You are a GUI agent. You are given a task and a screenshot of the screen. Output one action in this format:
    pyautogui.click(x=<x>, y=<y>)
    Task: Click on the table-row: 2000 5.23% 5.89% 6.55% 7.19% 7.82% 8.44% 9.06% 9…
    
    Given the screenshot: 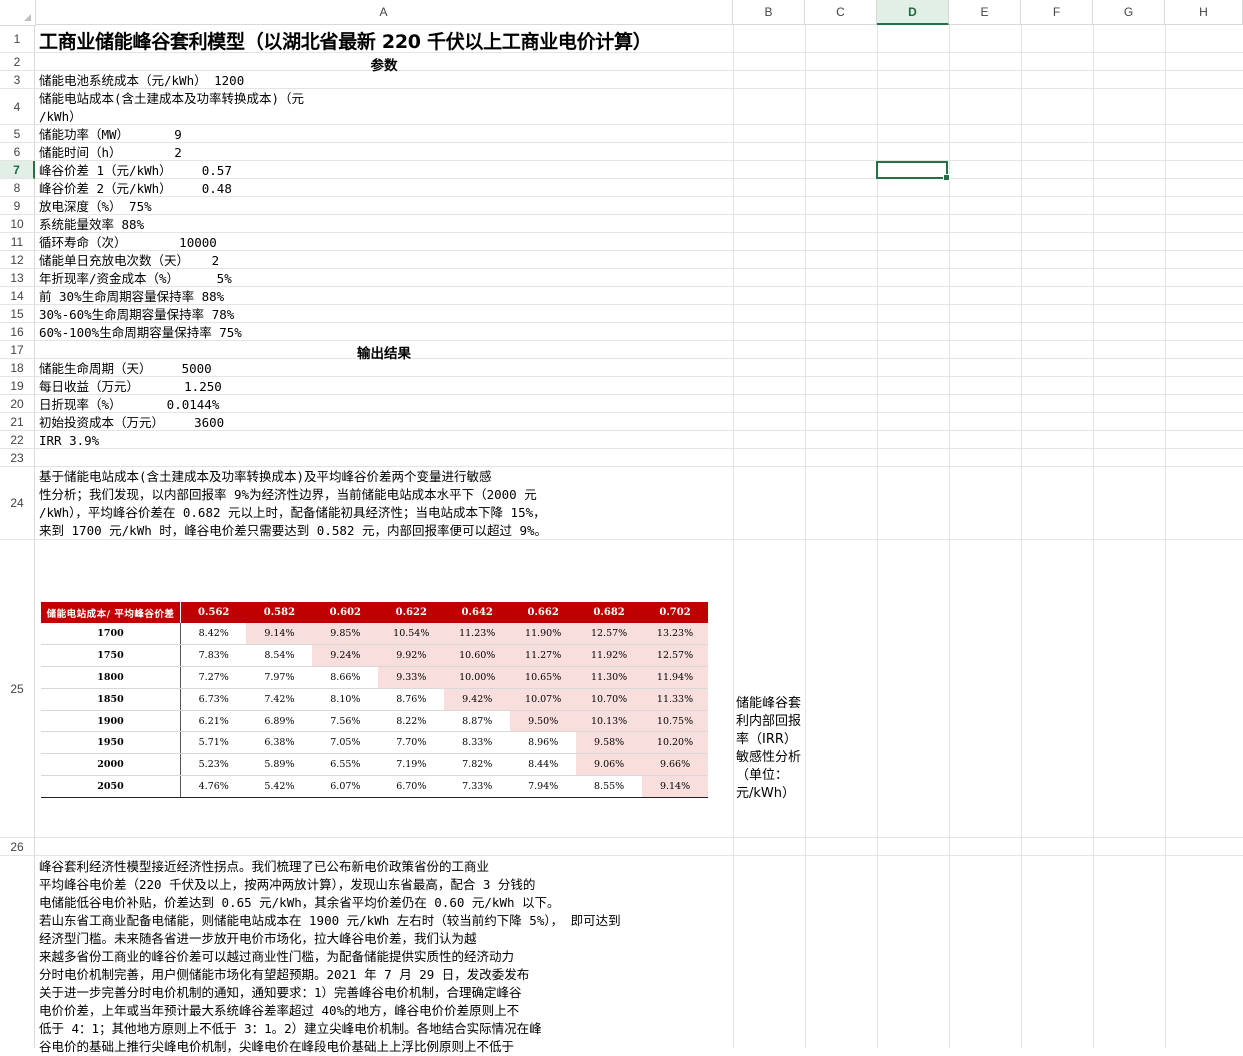 What is the action you would take?
    pyautogui.click(x=374, y=765)
    